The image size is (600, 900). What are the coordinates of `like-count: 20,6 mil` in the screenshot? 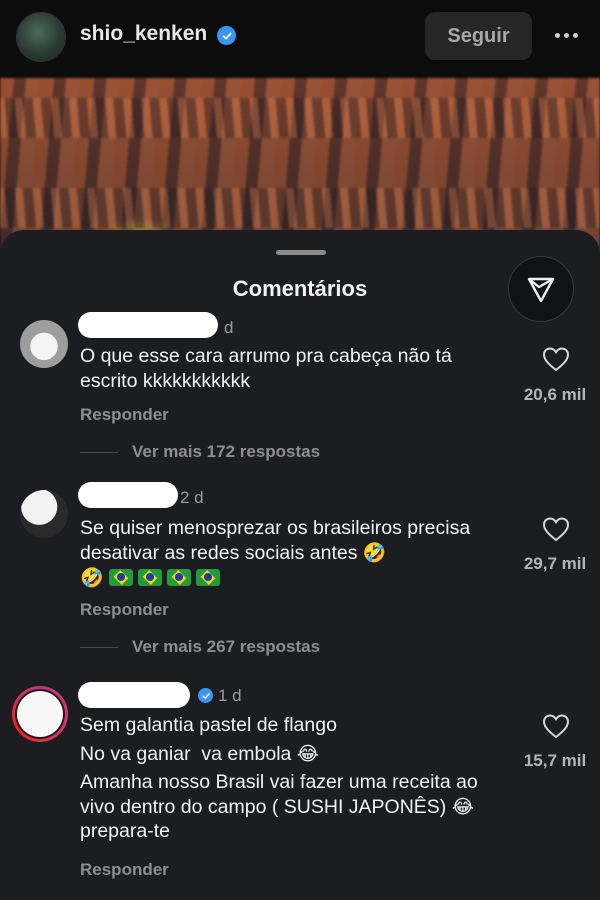 It's located at (555, 394).